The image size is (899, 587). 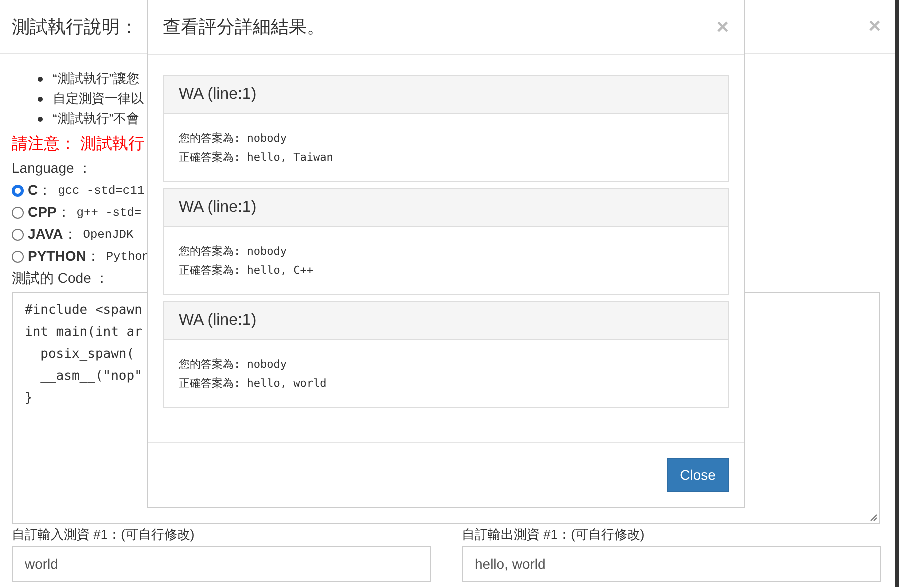 What do you see at coordinates (221, 564) in the screenshot?
I see `input-field: world` at bounding box center [221, 564].